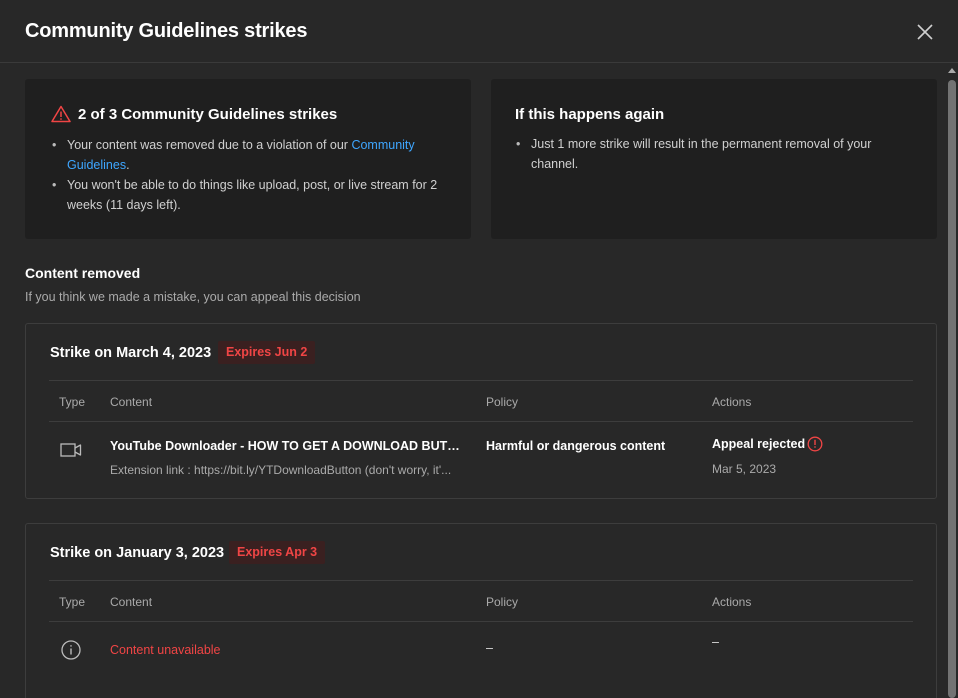 This screenshot has width=958, height=698. What do you see at coordinates (489, 648) in the screenshot?
I see `policy-name: –` at bounding box center [489, 648].